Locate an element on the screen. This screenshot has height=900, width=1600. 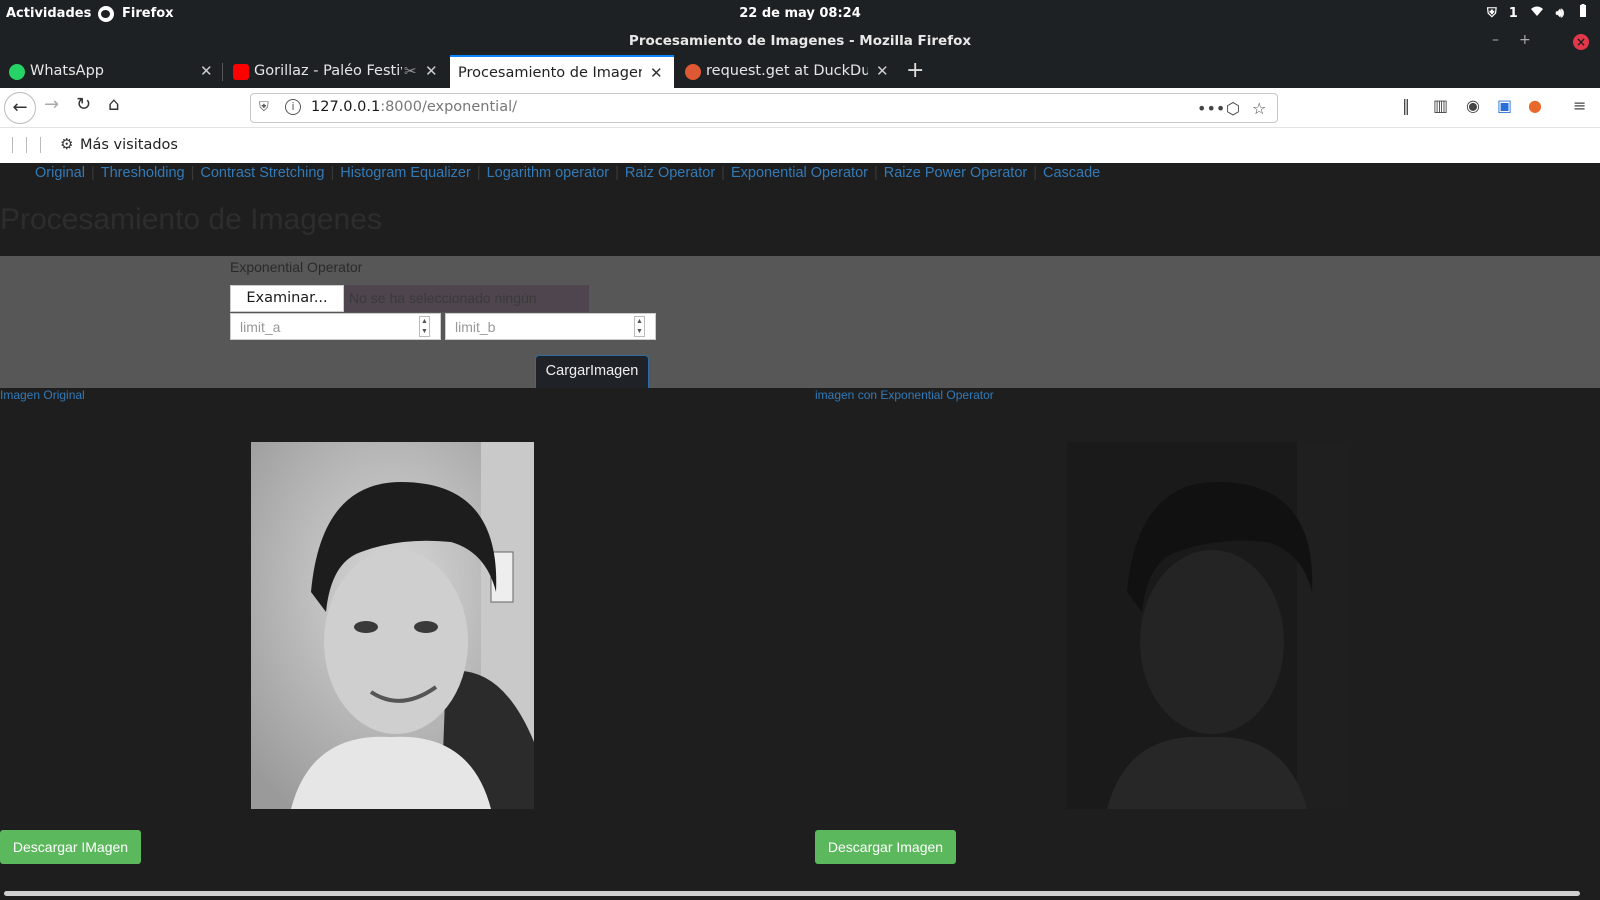
tab-procesamiento: Procesamiento de Imagen ✕ is located at coordinates (562, 71).